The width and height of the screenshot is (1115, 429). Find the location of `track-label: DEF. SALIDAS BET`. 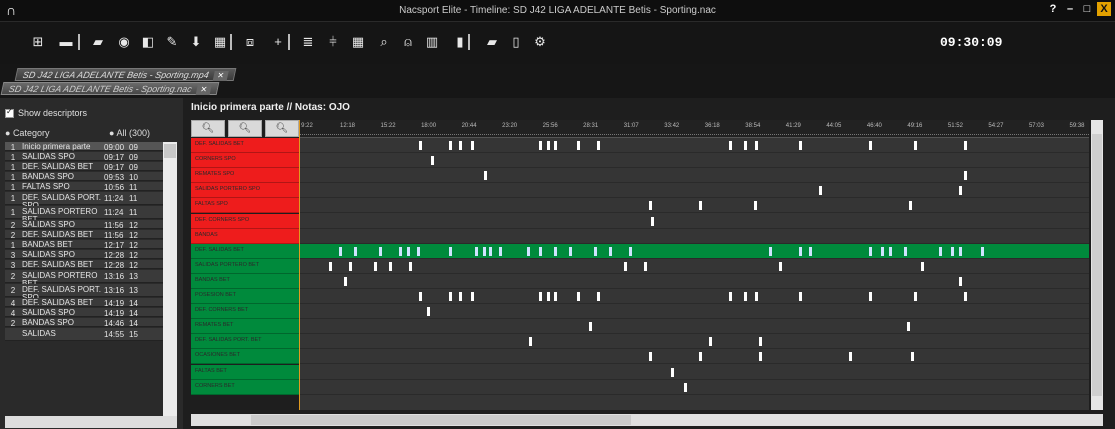

track-label: DEF. SALIDAS BET is located at coordinates (245, 251).